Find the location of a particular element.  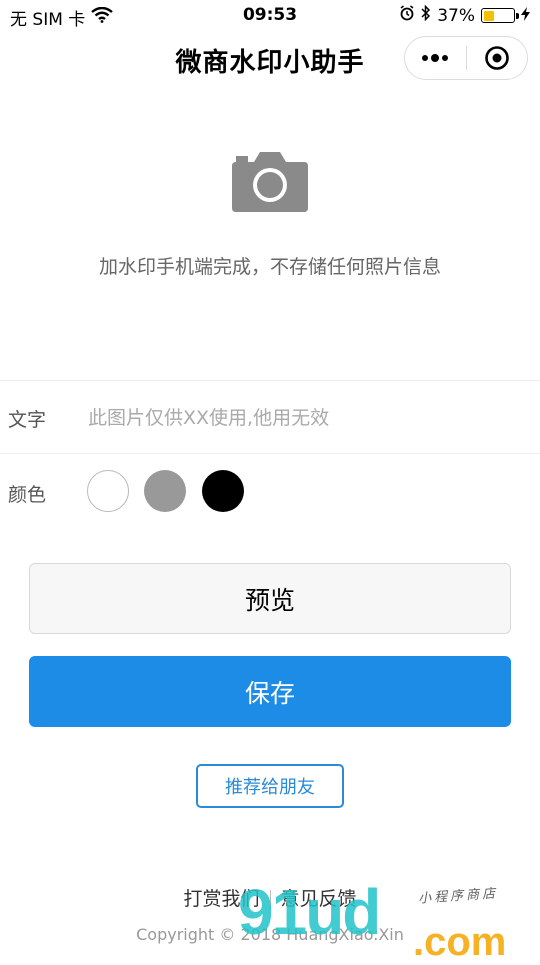

miniprogram-capsule is located at coordinates (466, 58).